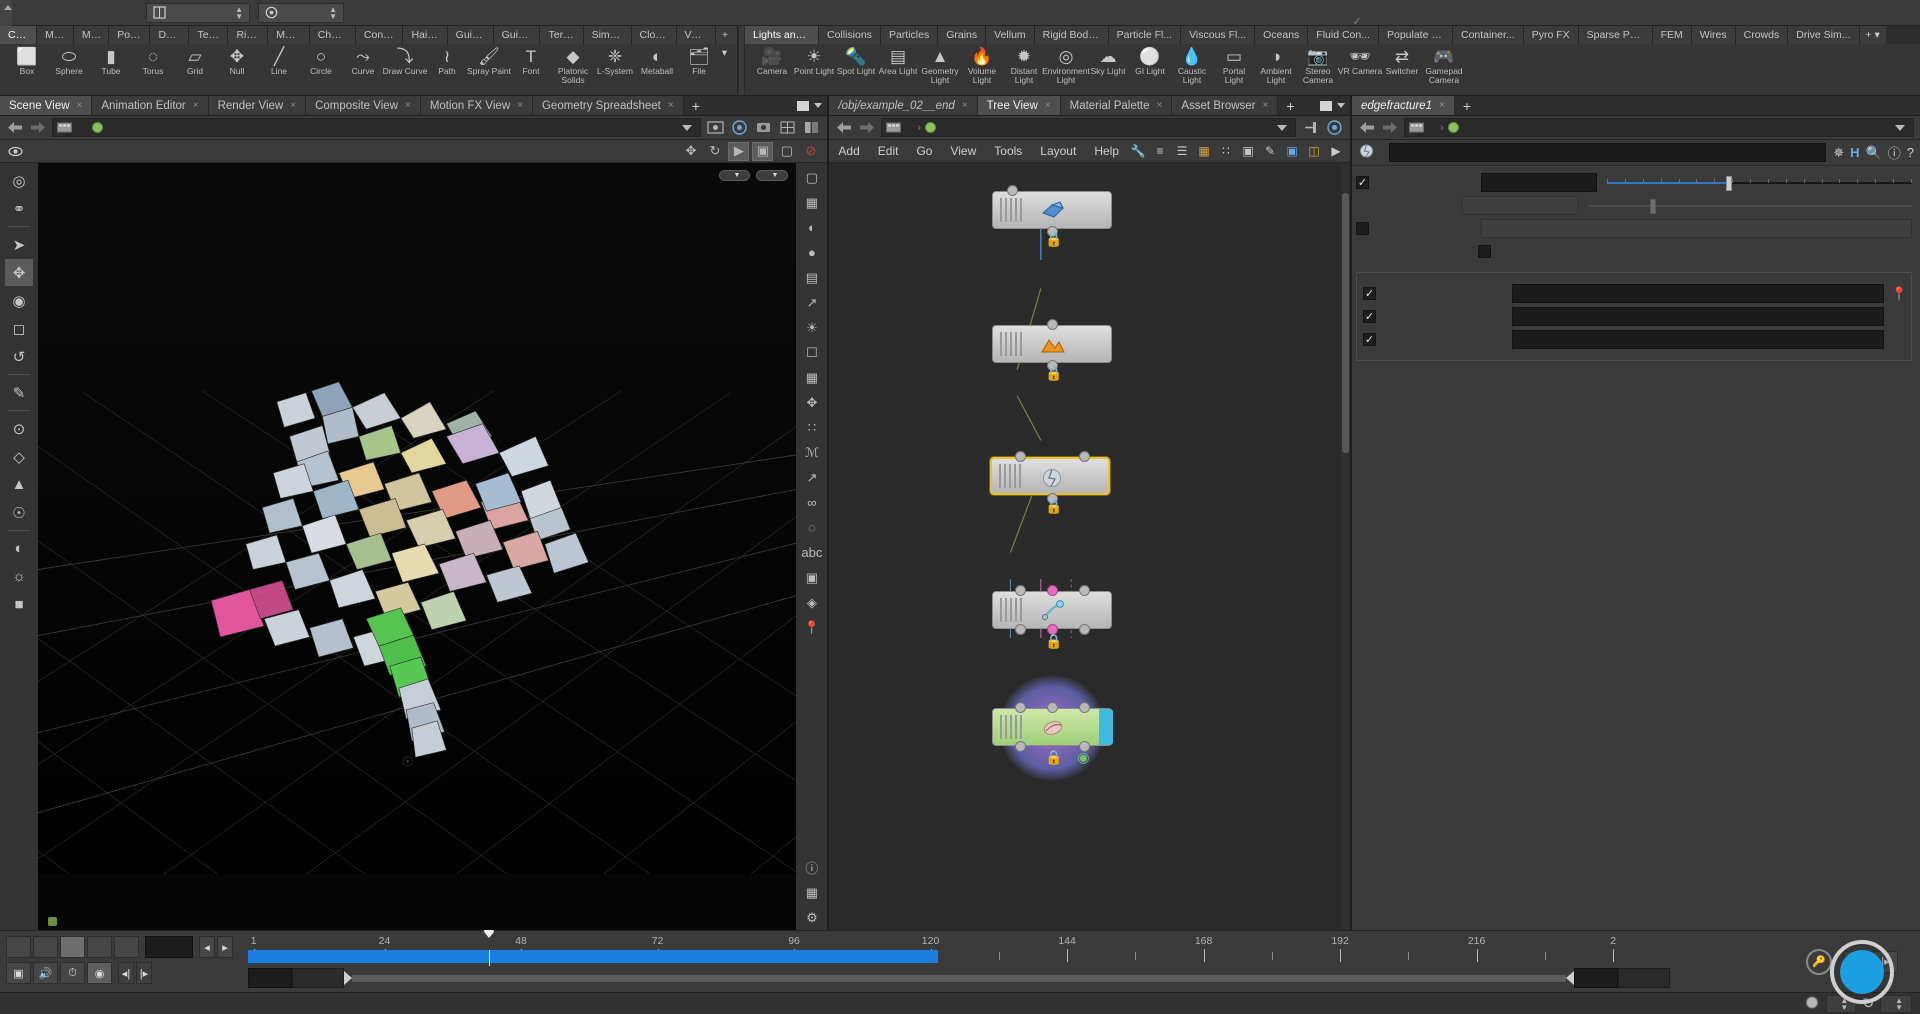 The image size is (1920, 1014). Describe the element at coordinates (1150, 60) in the screenshot. I see `shelf-right-tool-gi-light: ⚪ GI Light` at that location.